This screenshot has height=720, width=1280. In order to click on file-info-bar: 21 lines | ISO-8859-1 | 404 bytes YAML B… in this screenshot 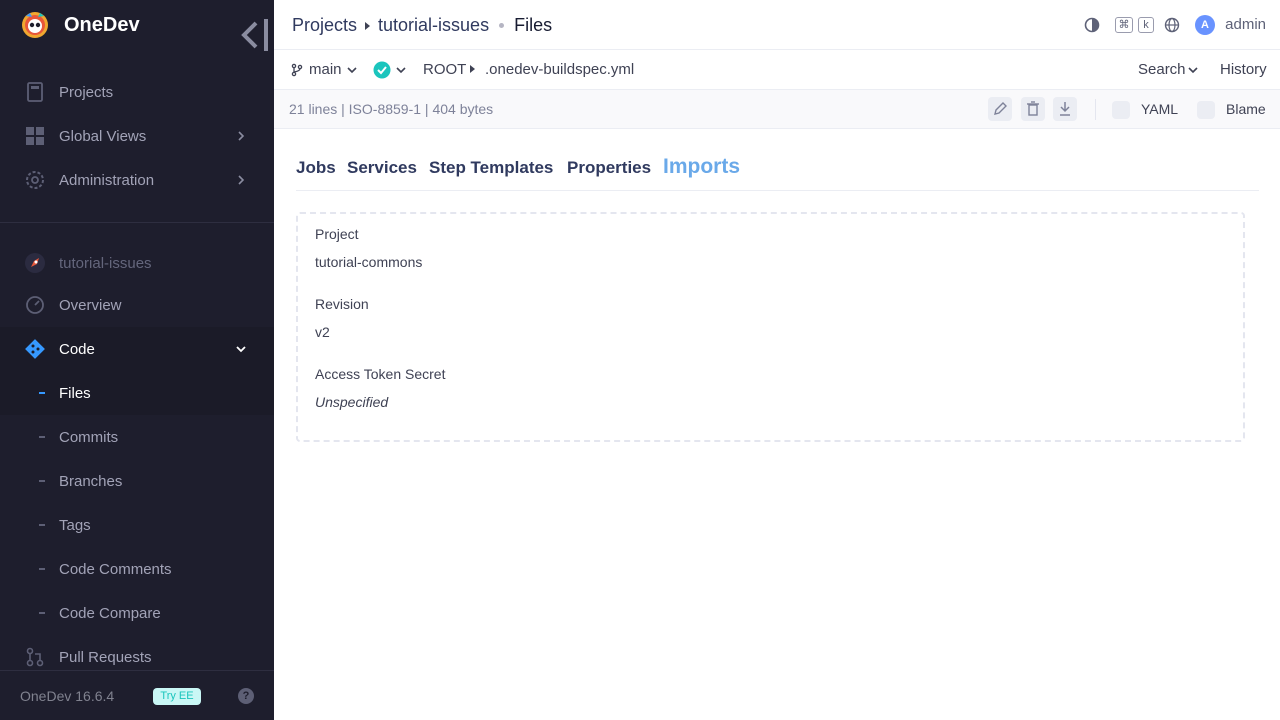, I will do `click(777, 109)`.